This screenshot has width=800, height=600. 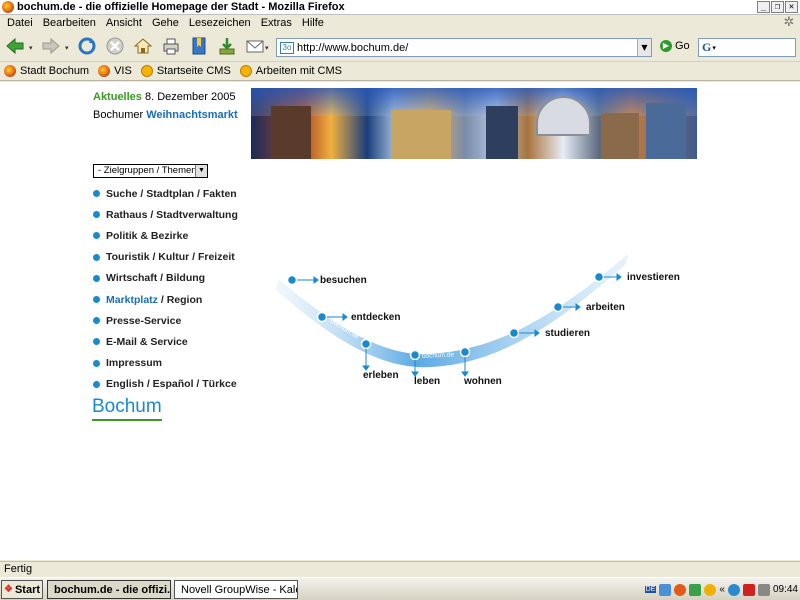 What do you see at coordinates (227, 46) in the screenshot?
I see `downloads-button` at bounding box center [227, 46].